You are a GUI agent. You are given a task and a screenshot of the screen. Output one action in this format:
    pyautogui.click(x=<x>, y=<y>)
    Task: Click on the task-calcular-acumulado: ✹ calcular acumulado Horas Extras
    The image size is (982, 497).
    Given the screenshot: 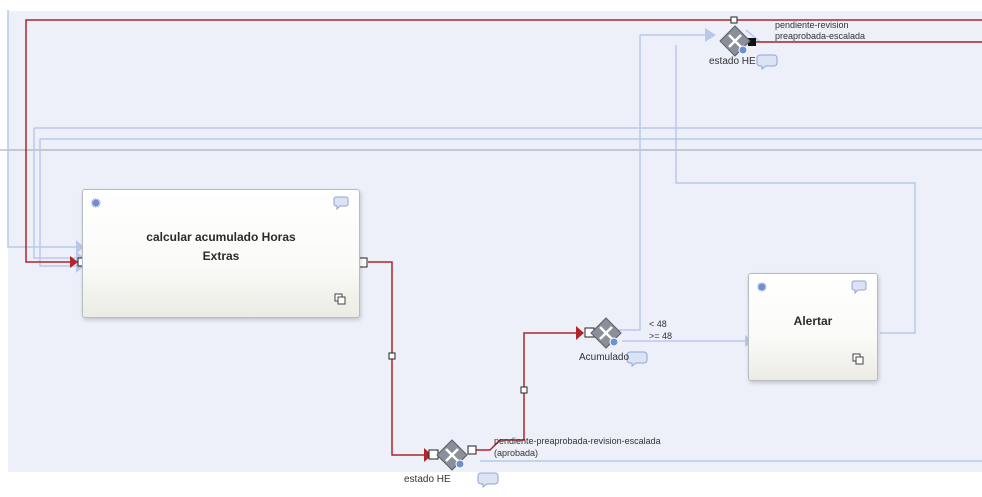 What is the action you would take?
    pyautogui.click(x=221, y=253)
    